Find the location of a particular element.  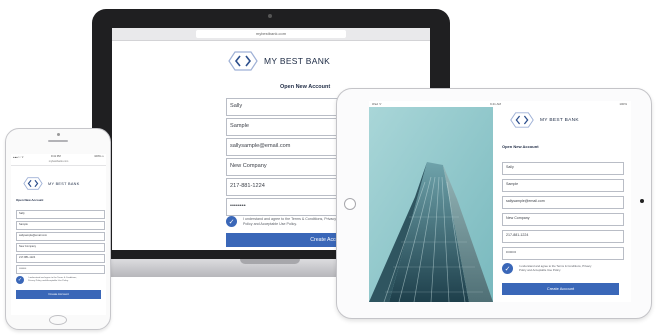

phone-camera is located at coordinates (58, 134).